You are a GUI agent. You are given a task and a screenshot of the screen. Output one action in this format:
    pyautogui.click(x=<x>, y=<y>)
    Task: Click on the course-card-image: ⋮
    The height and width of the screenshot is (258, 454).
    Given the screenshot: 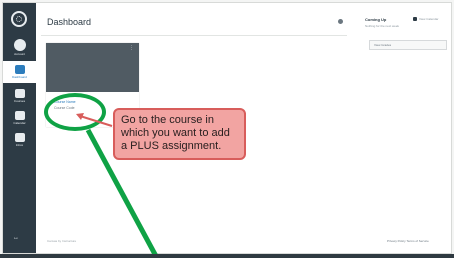 What is the action you would take?
    pyautogui.click(x=92, y=67)
    